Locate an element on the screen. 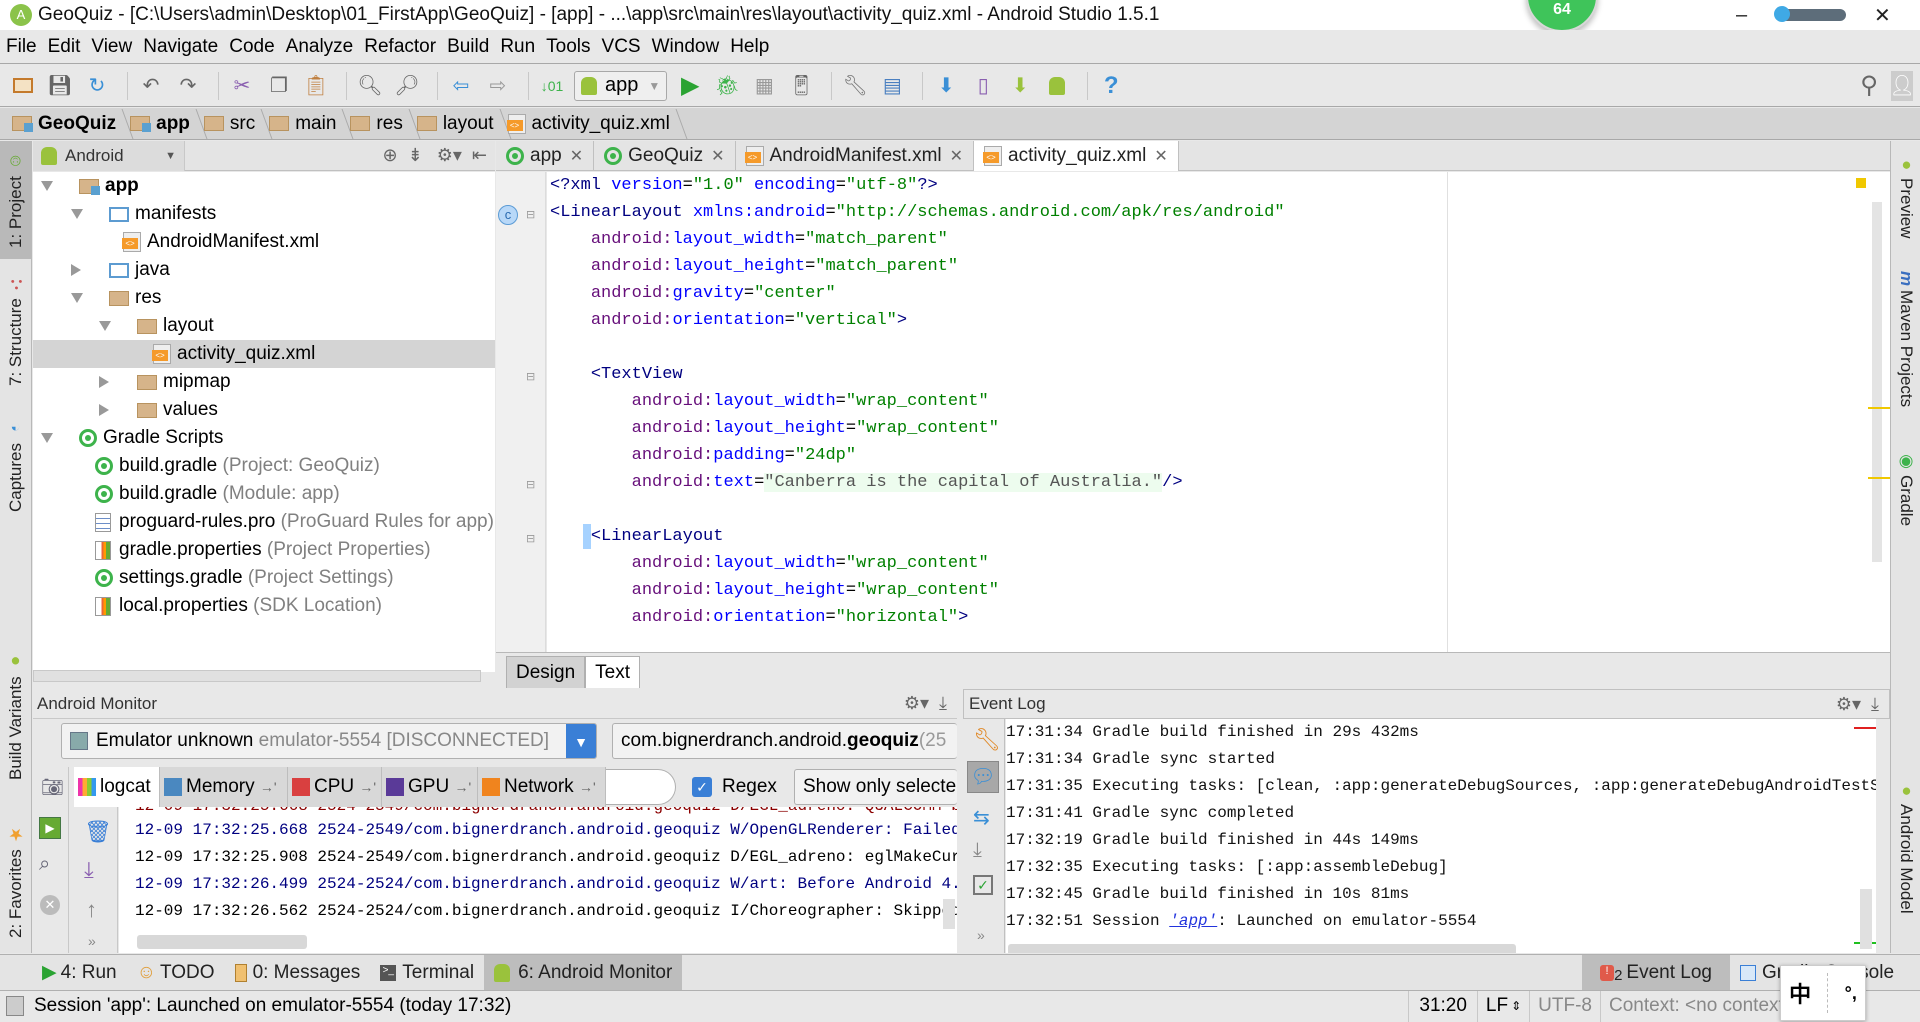 The height and width of the screenshot is (1022, 1920). collapse-all-icon: ⇟ is located at coordinates (415, 155).